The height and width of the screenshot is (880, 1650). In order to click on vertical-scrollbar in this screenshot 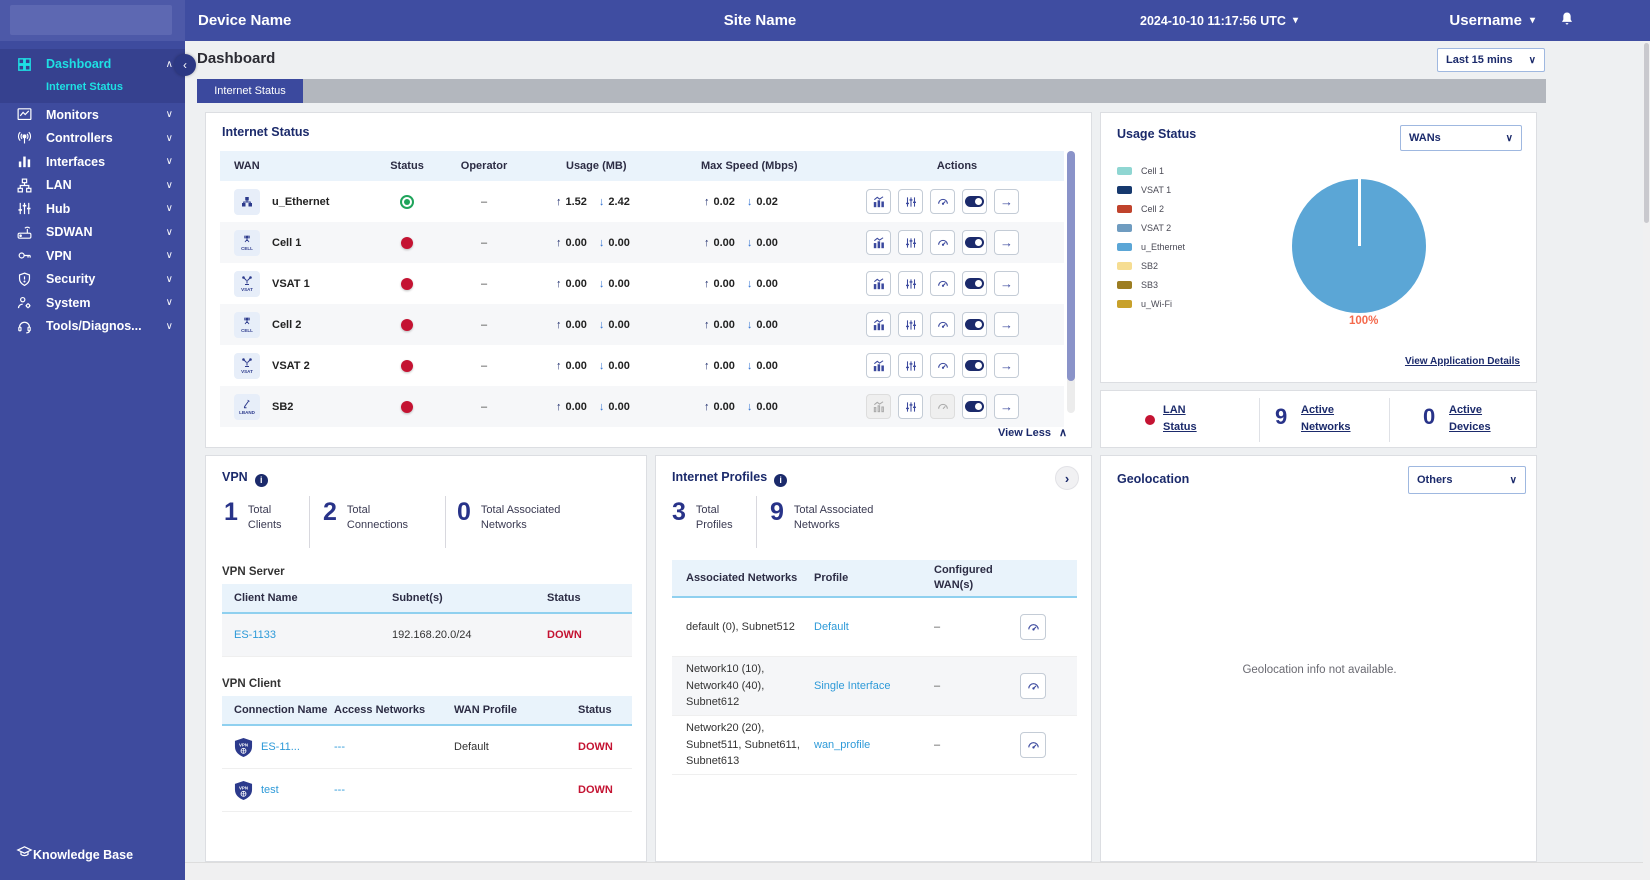, I will do `click(1646, 460)`.